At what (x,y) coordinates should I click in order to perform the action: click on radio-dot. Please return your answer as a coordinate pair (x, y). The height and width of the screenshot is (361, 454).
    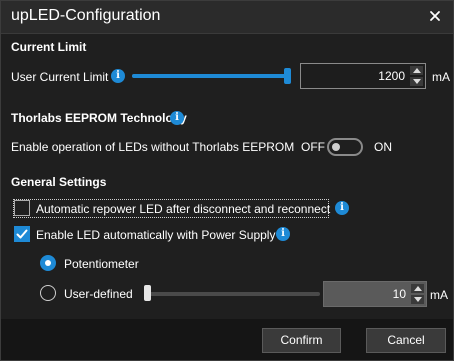
    Looking at the image, I should click on (48, 263).